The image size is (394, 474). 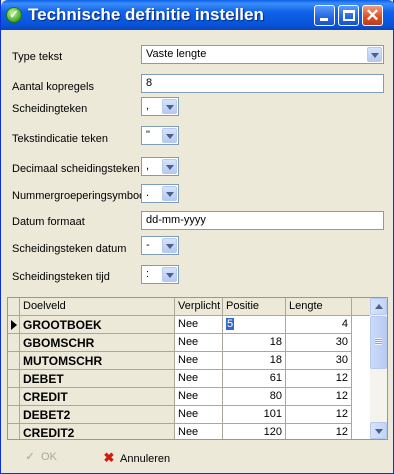 I want to click on nummergroepering-value: ., so click(x=148, y=193).